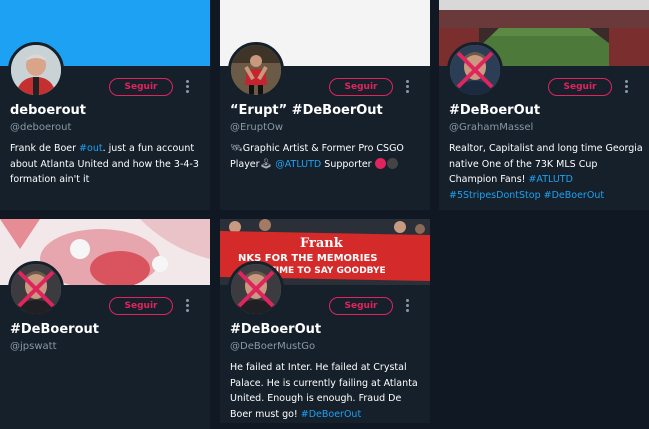 Image resolution: width=649 pixels, height=429 pixels. I want to click on user-handle: @EruptOw, so click(256, 127).